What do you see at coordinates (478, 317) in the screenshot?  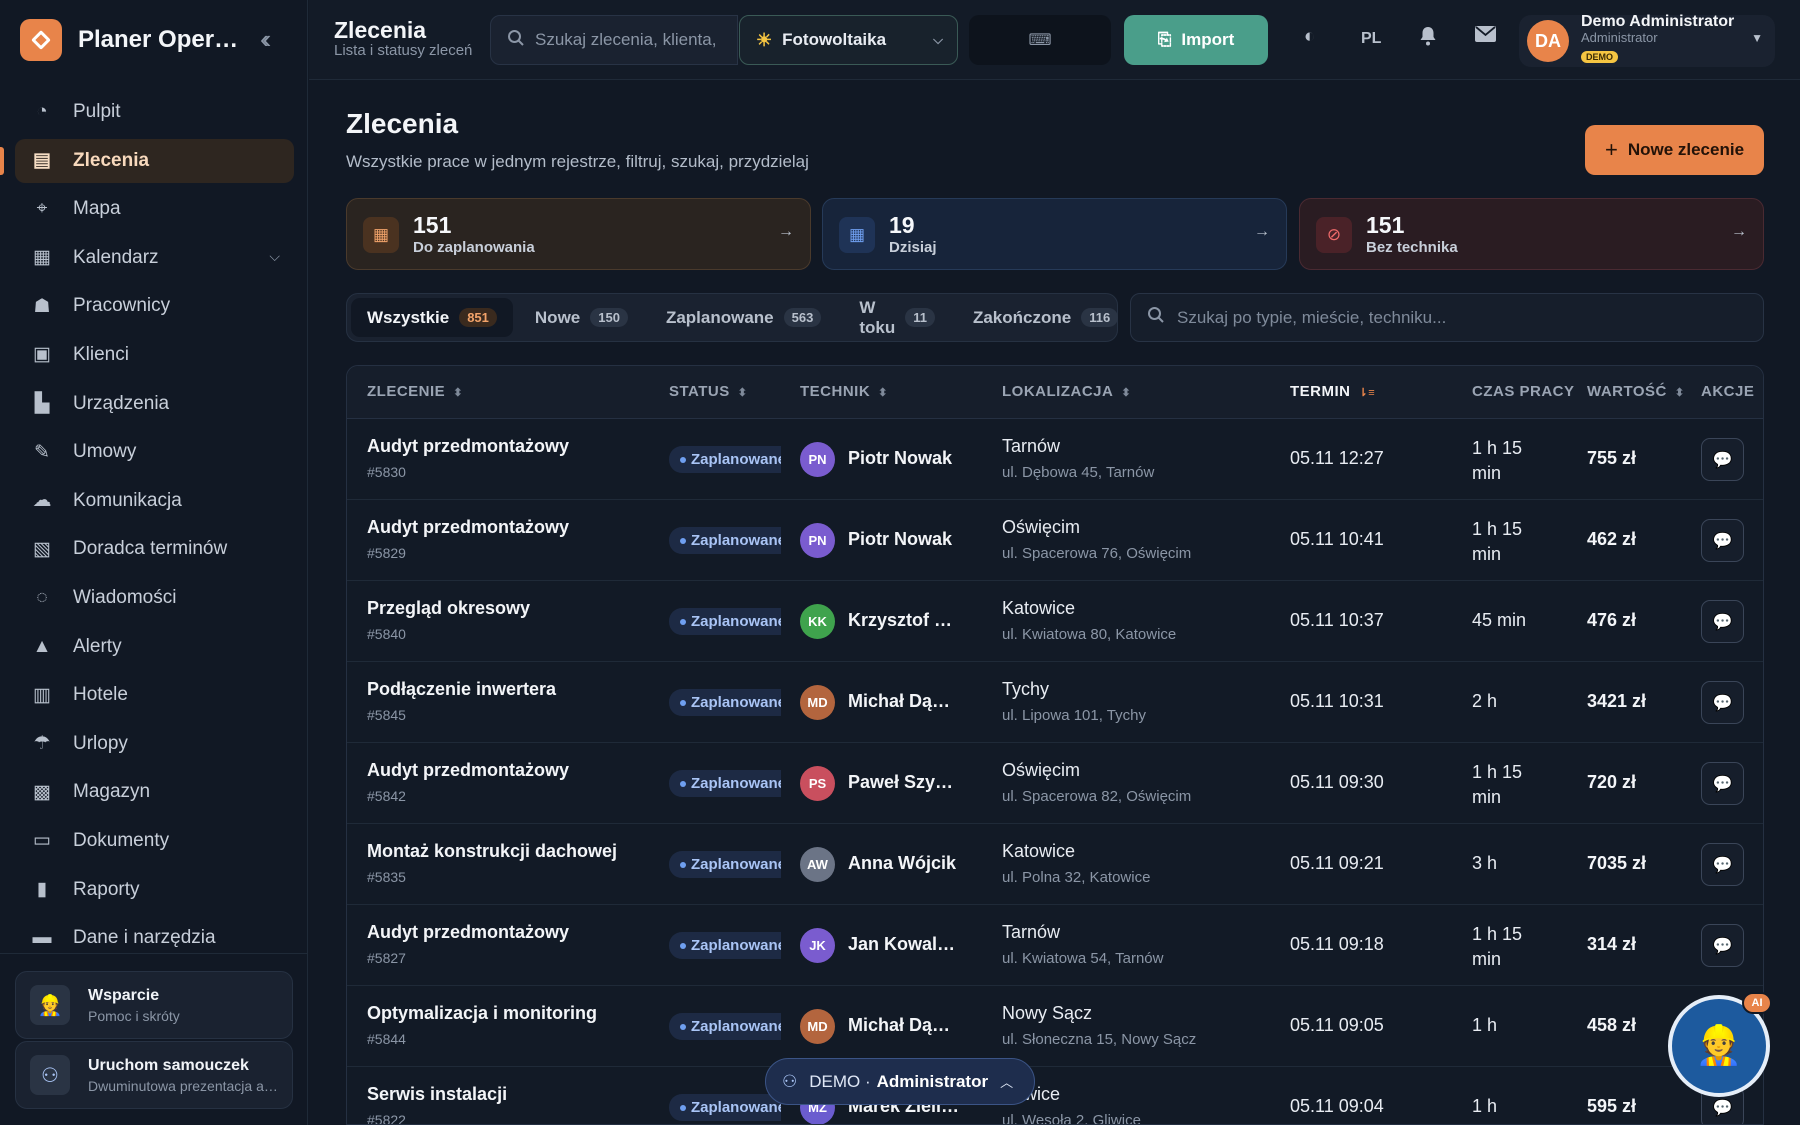 I see `tab-count-badge: 851` at bounding box center [478, 317].